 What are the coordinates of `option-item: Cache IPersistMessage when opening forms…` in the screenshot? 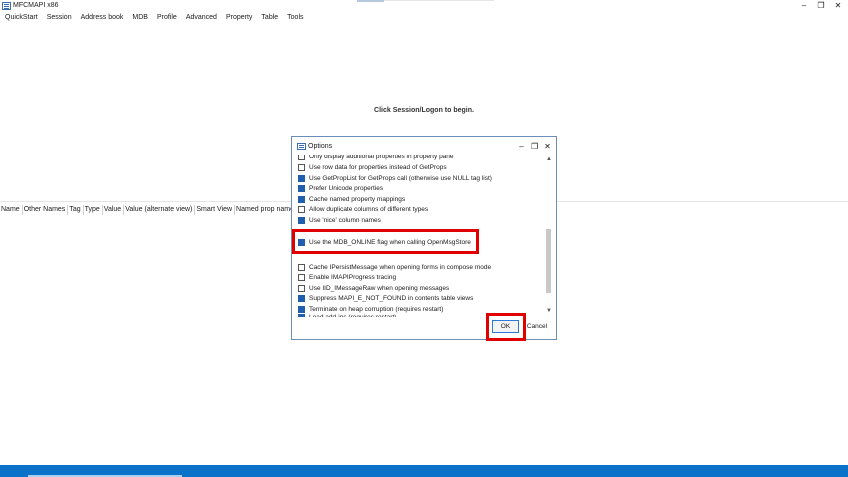 It's located at (394, 267).